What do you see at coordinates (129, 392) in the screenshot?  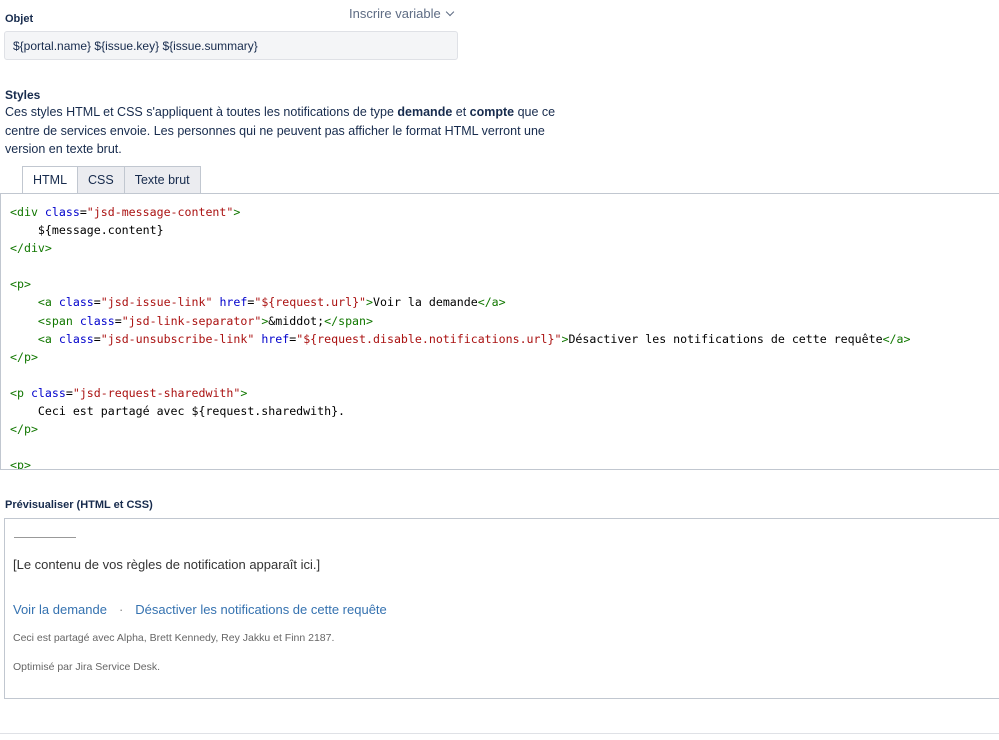 I see `code-line: <p class="jsd-request-sharedwith">` at bounding box center [129, 392].